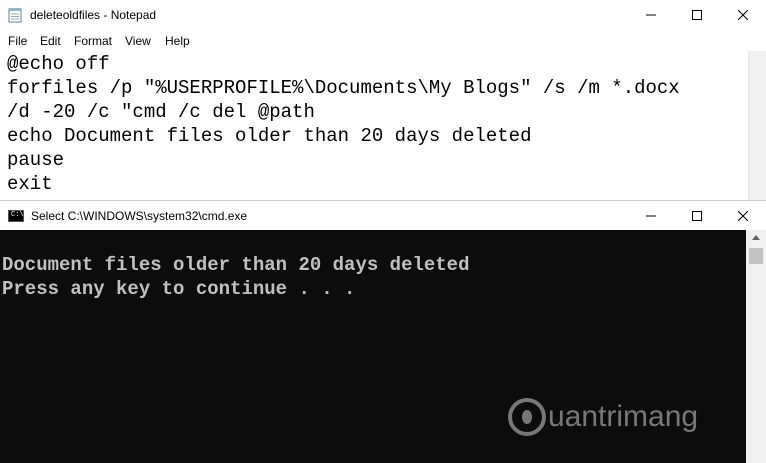 The width and height of the screenshot is (766, 463). Describe the element at coordinates (58, 64) in the screenshot. I see `code-line: @echo off` at that location.